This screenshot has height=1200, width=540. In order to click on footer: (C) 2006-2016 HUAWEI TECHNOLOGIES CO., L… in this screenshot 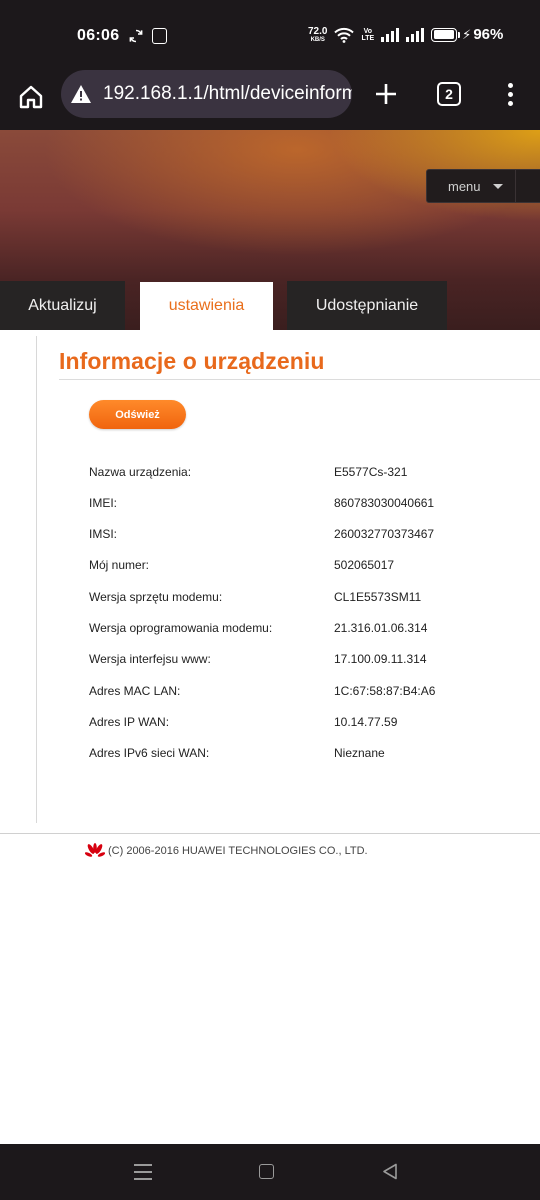, I will do `click(226, 851)`.